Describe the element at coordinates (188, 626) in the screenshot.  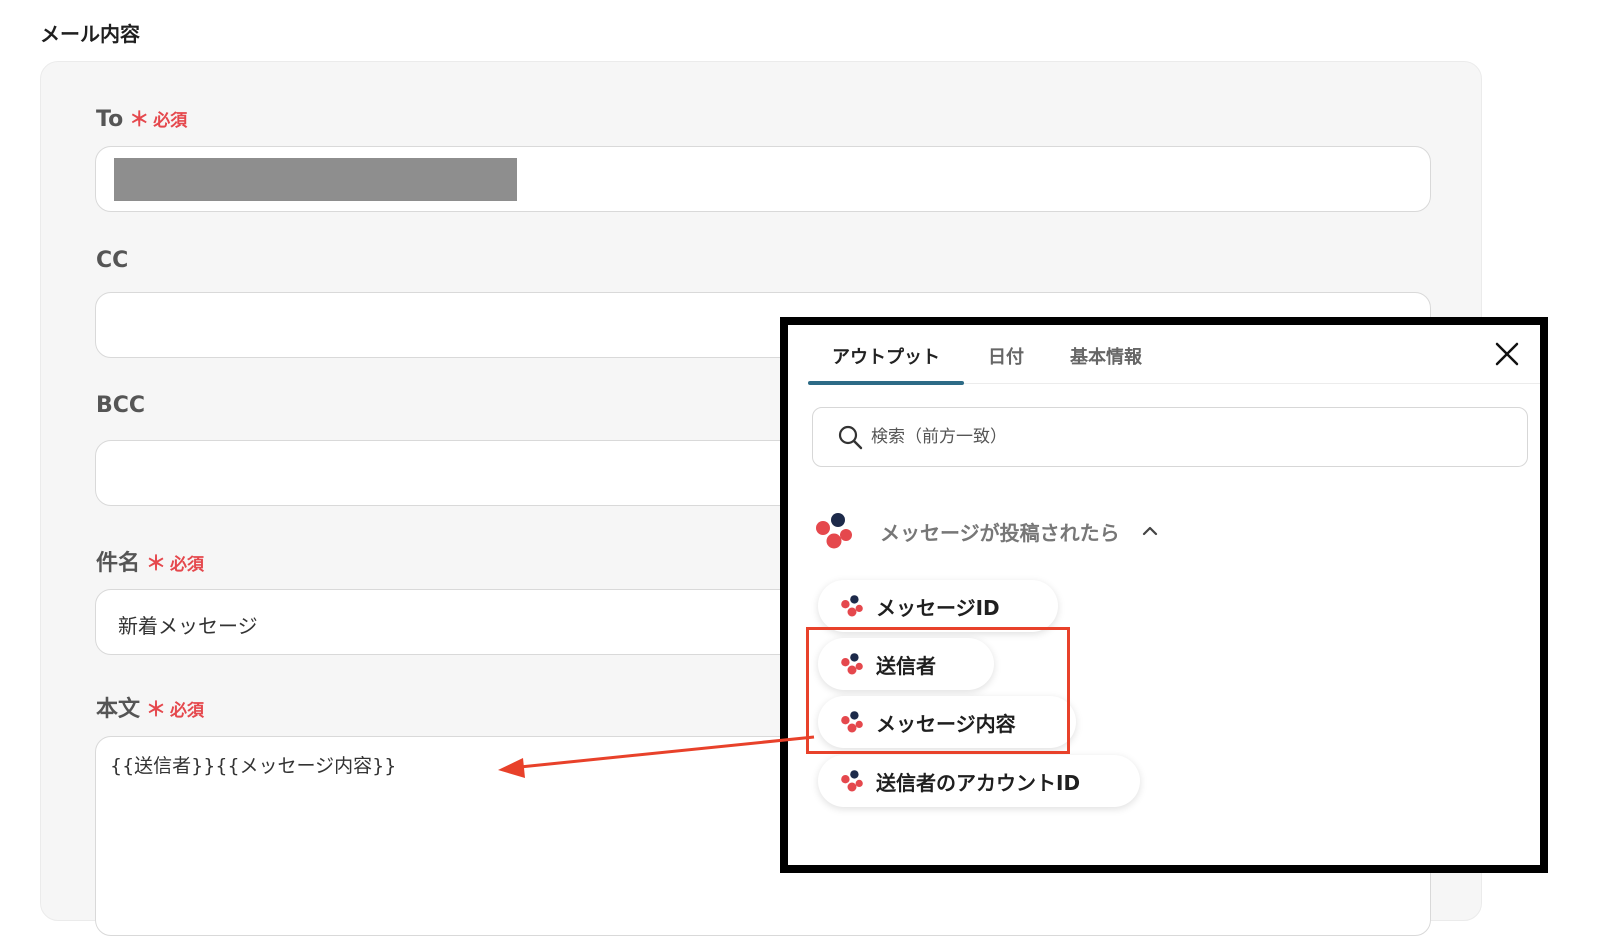
I see `subject-value: 新着メッセージ` at that location.